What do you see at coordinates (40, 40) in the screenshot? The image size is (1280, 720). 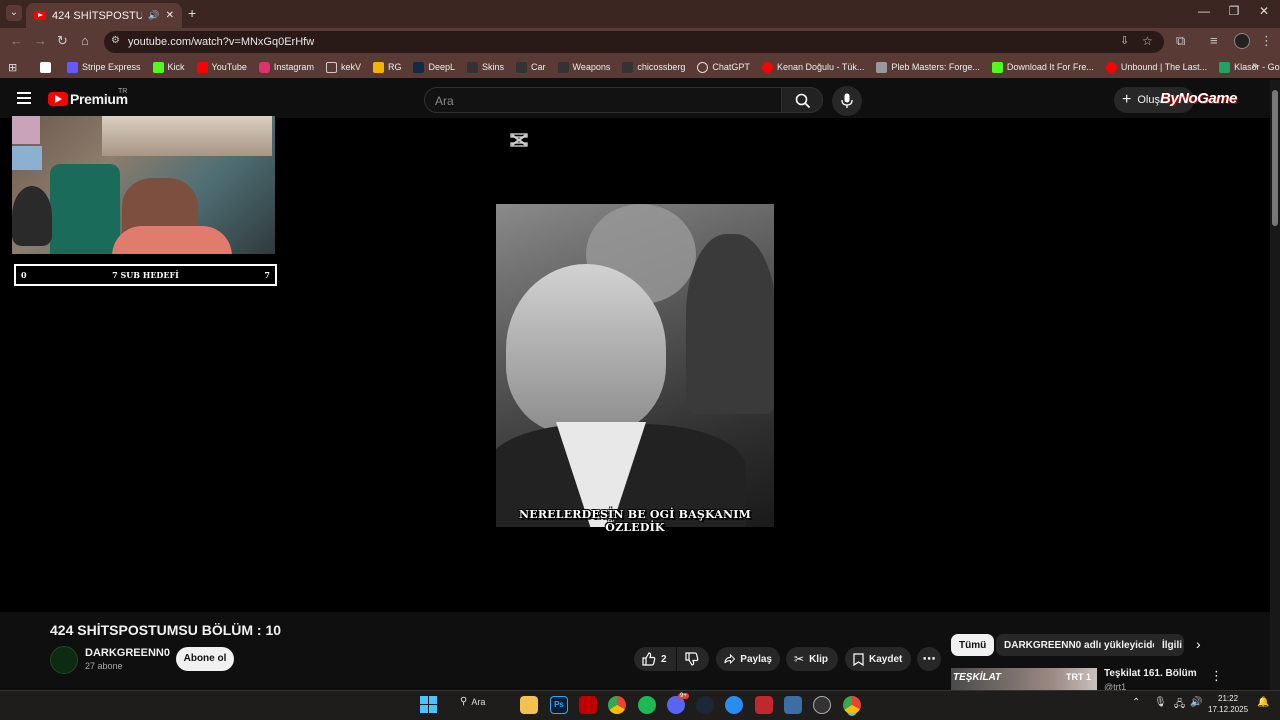 I see `forward-icon: →` at bounding box center [40, 40].